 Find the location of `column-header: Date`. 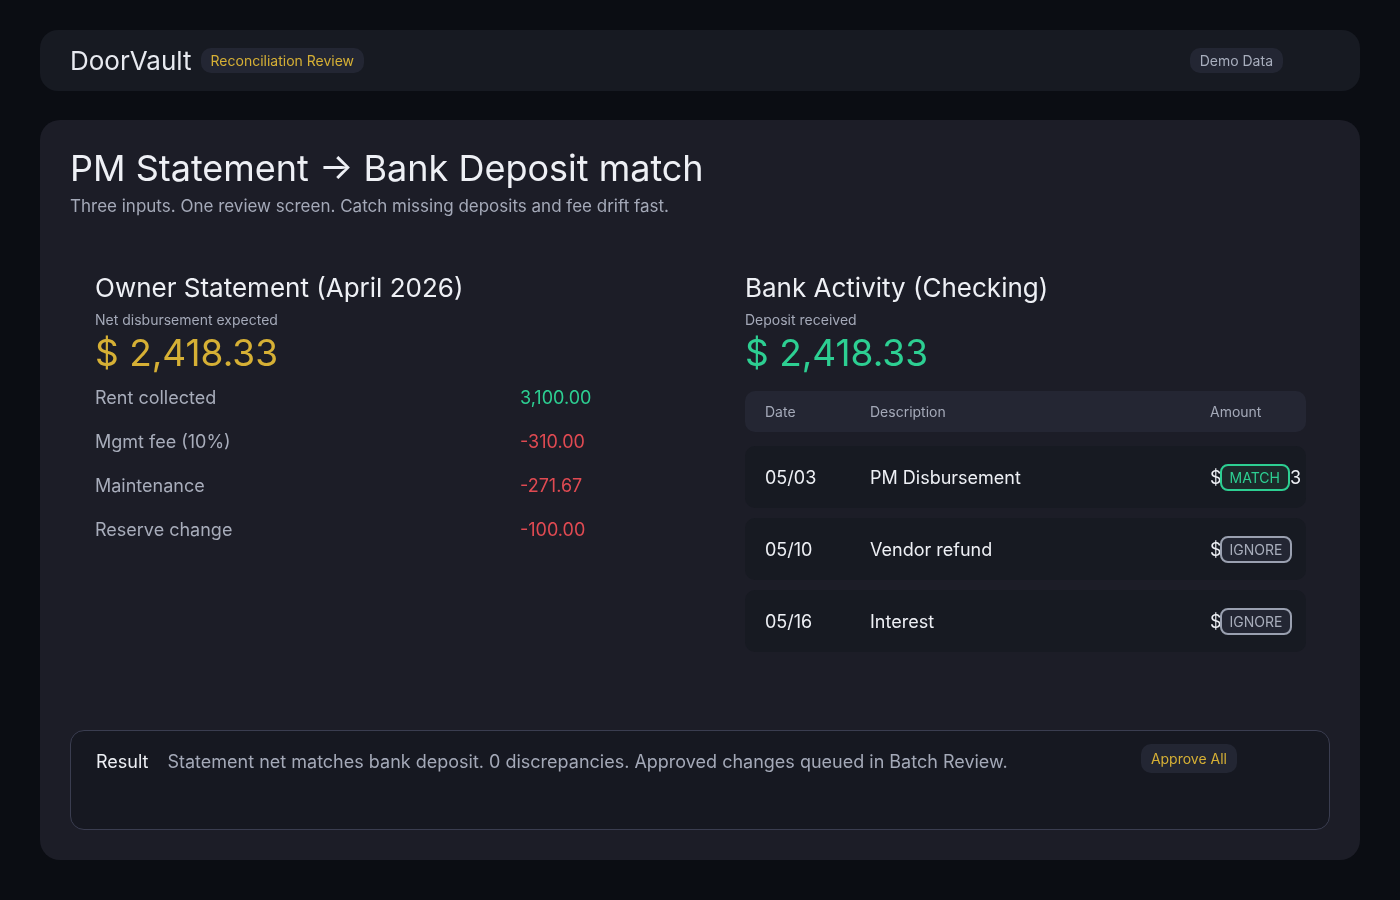

column-header: Date is located at coordinates (781, 411).